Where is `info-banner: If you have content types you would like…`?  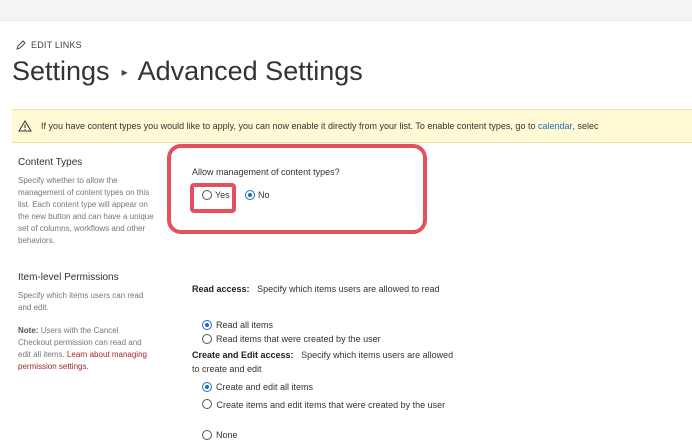
info-banner: If you have content types you would like… is located at coordinates (352, 126).